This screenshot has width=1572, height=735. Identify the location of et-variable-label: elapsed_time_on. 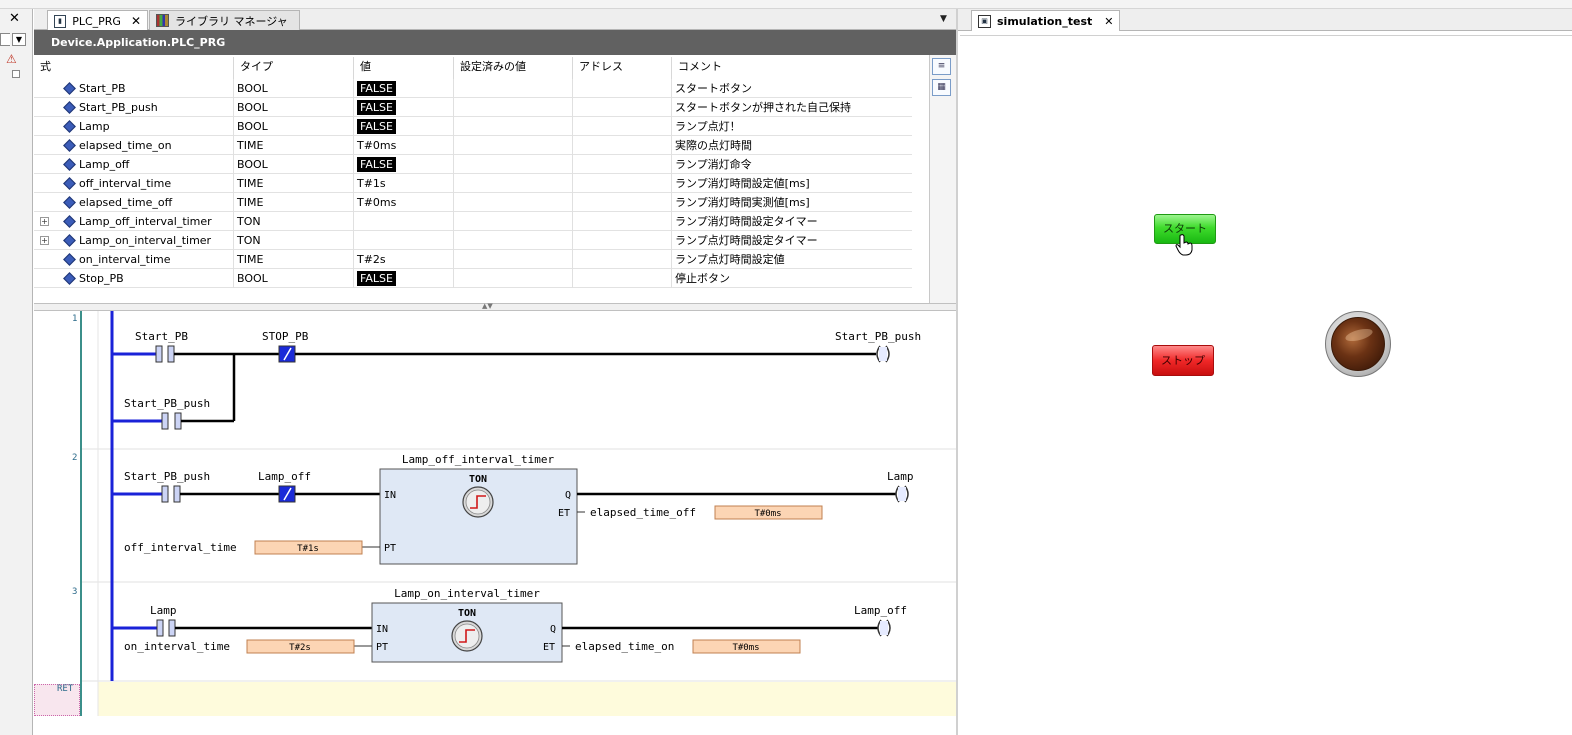
(624, 646).